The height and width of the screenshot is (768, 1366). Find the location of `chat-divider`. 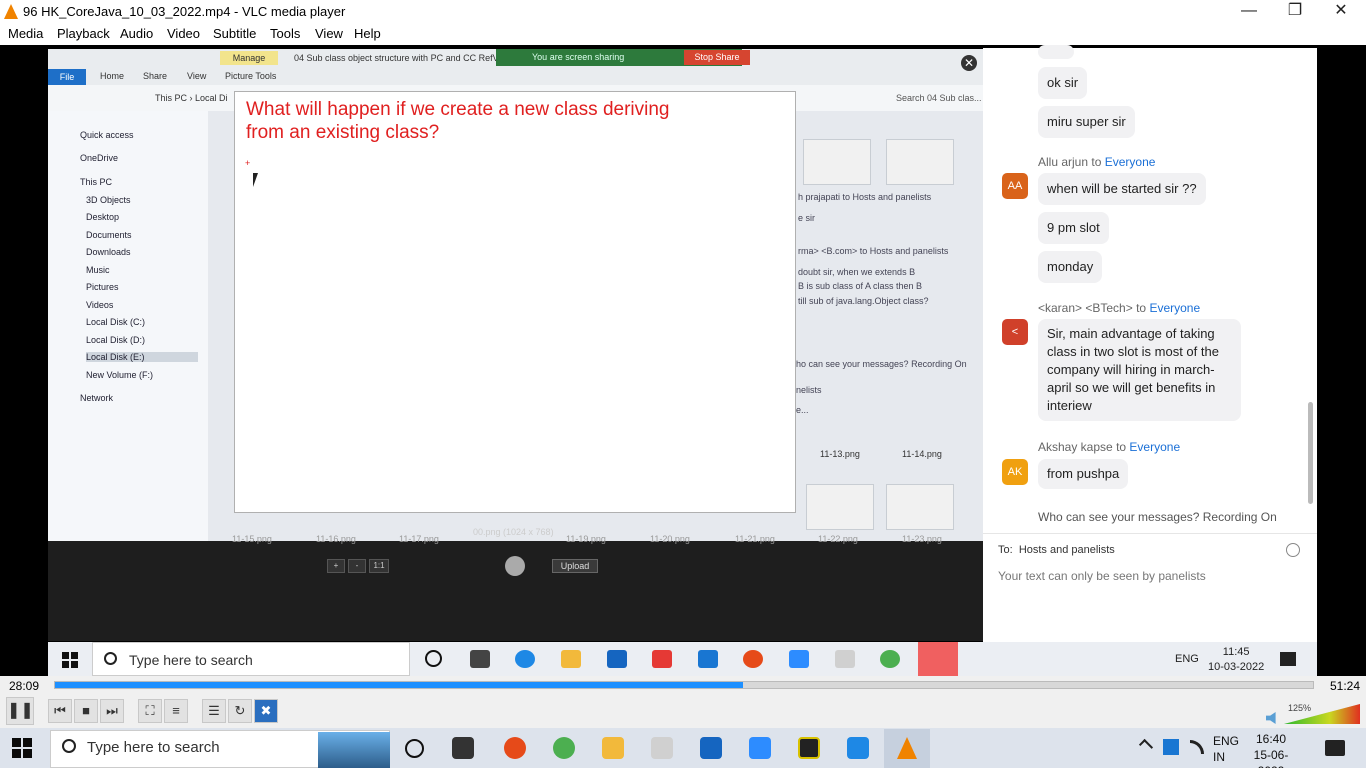

chat-divider is located at coordinates (1150, 533).